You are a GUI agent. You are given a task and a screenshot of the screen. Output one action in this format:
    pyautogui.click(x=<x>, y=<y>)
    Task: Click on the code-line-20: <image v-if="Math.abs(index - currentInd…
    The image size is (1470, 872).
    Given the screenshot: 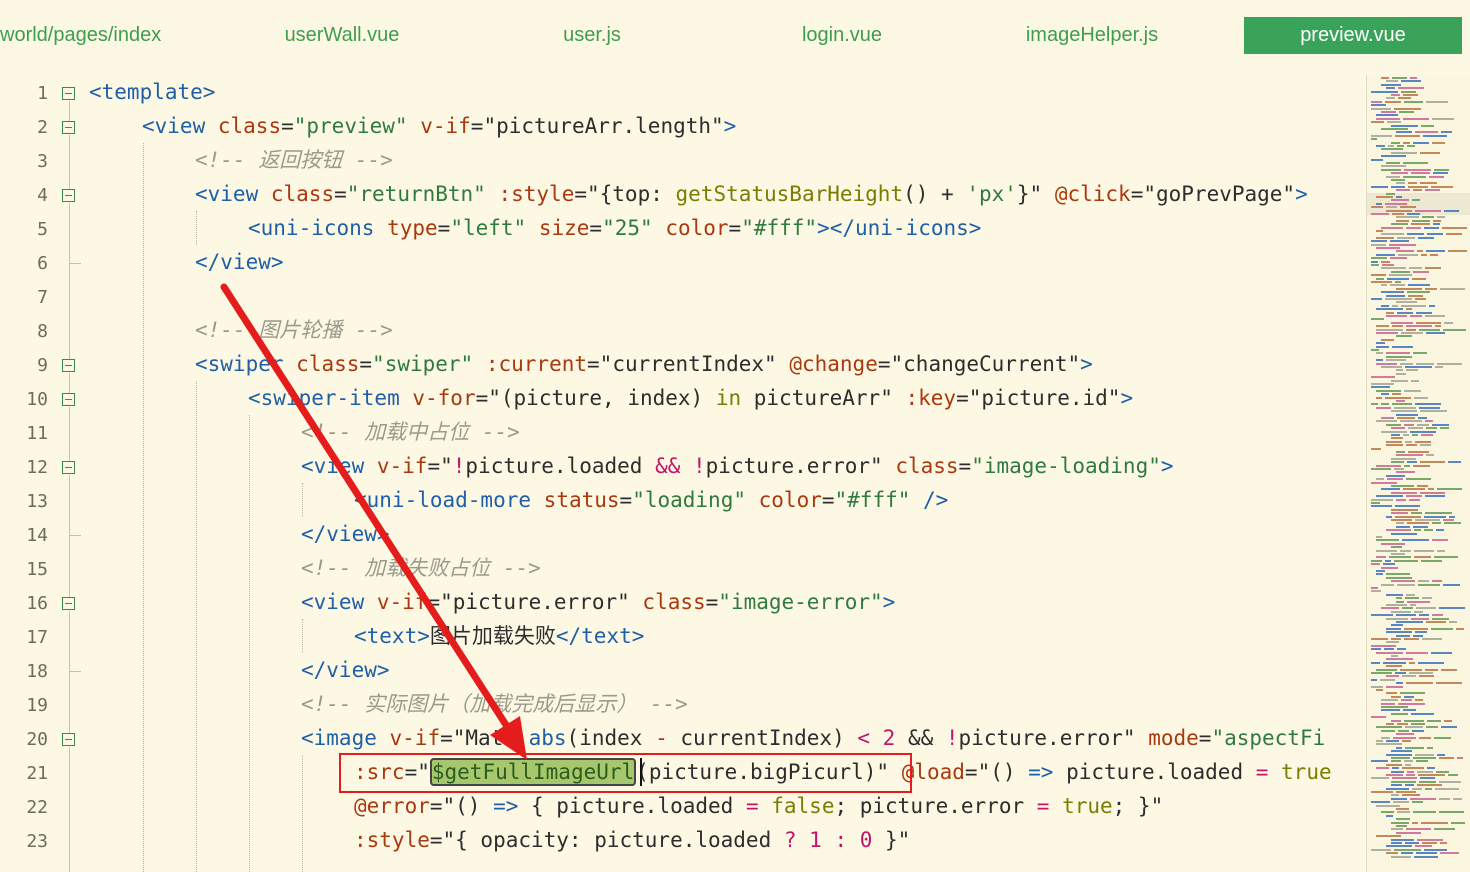 What is the action you would take?
    pyautogui.click(x=813, y=738)
    